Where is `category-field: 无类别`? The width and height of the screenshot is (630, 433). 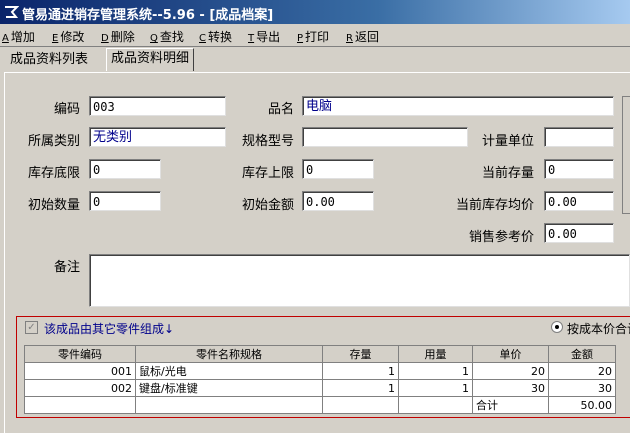
category-field: 无类别 is located at coordinates (157, 137).